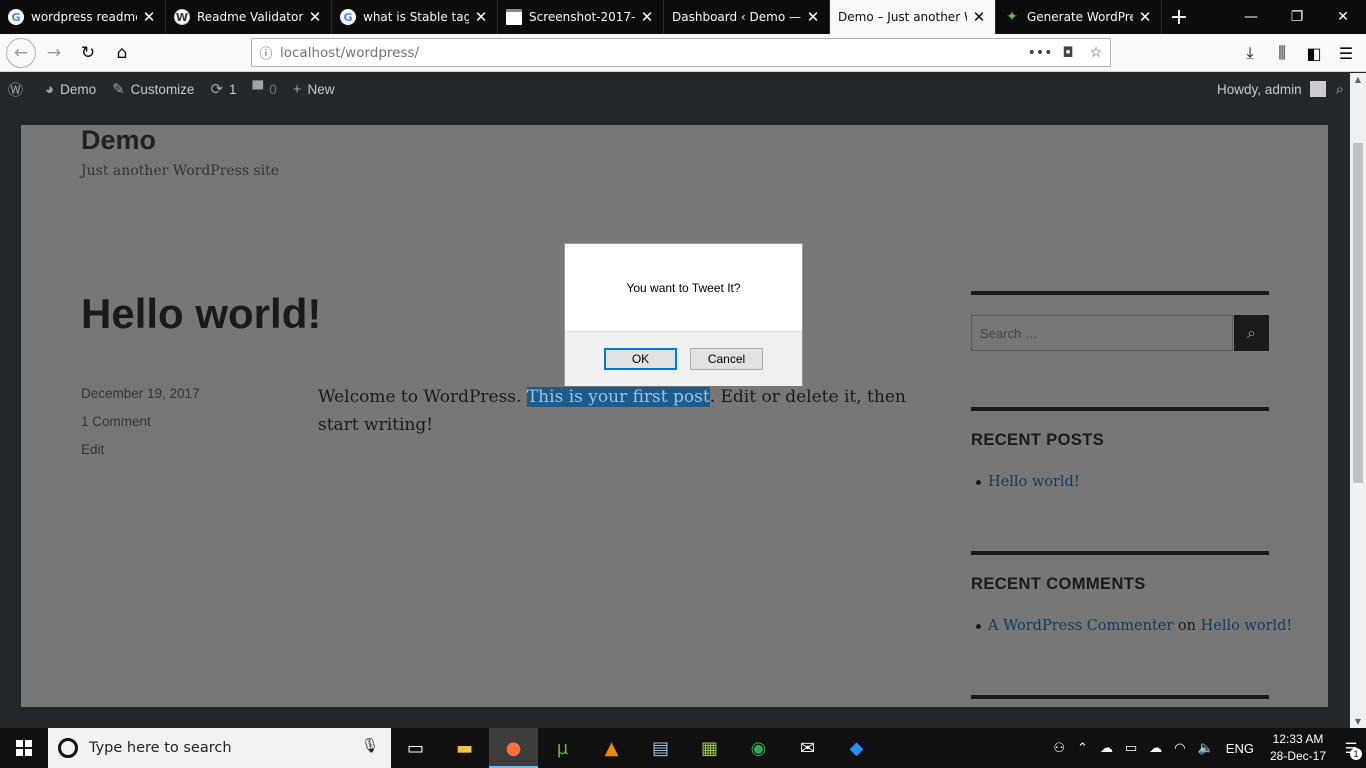 The width and height of the screenshot is (1366, 768). What do you see at coordinates (140, 393) in the screenshot?
I see `post-date: December 19, 2017` at bounding box center [140, 393].